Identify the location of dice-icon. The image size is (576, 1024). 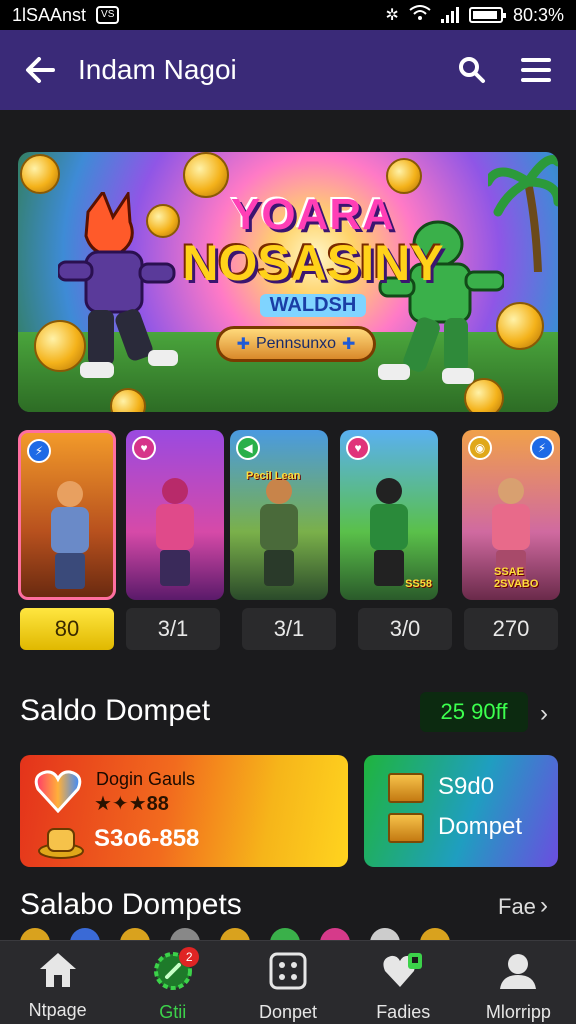
(288, 973).